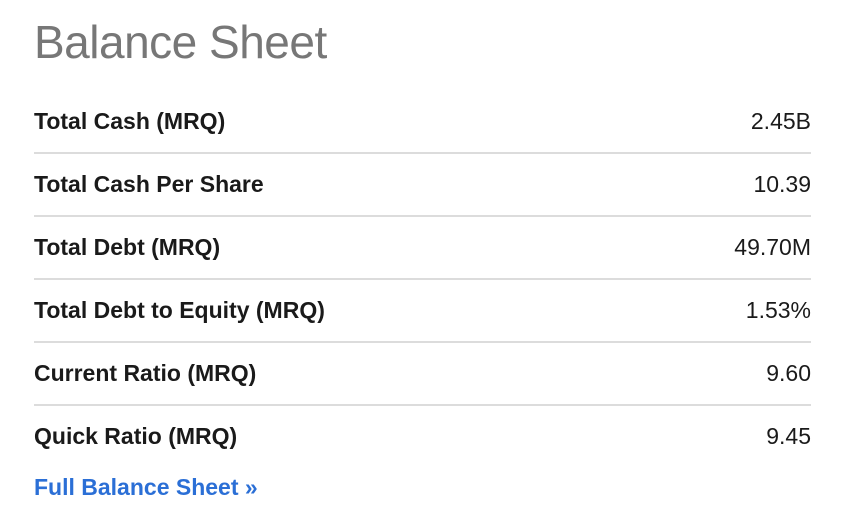 The image size is (852, 532). I want to click on row-label: Total Cash (MRQ), so click(130, 121).